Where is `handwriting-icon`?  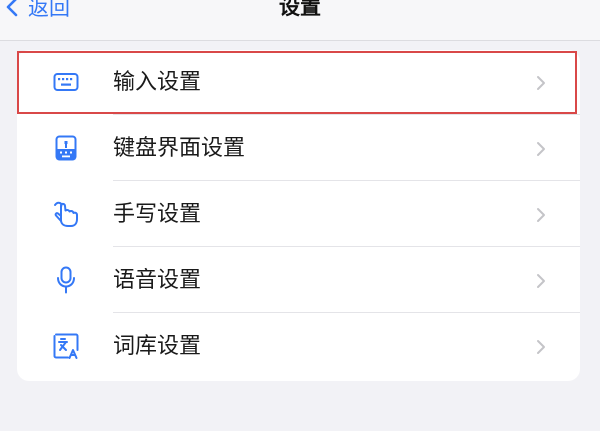
handwriting-icon is located at coordinates (66, 214).